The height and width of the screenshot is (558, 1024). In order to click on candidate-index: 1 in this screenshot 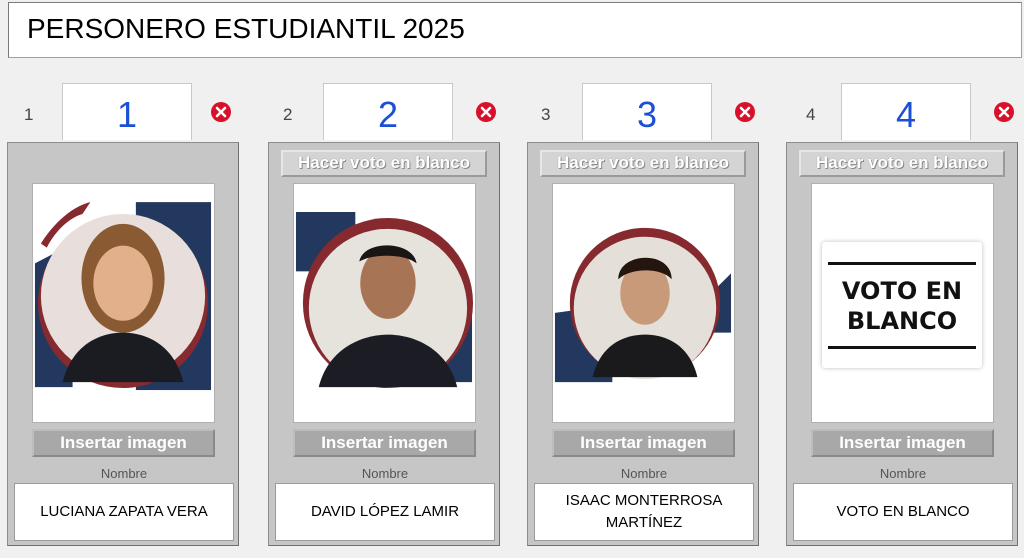, I will do `click(29, 114)`.